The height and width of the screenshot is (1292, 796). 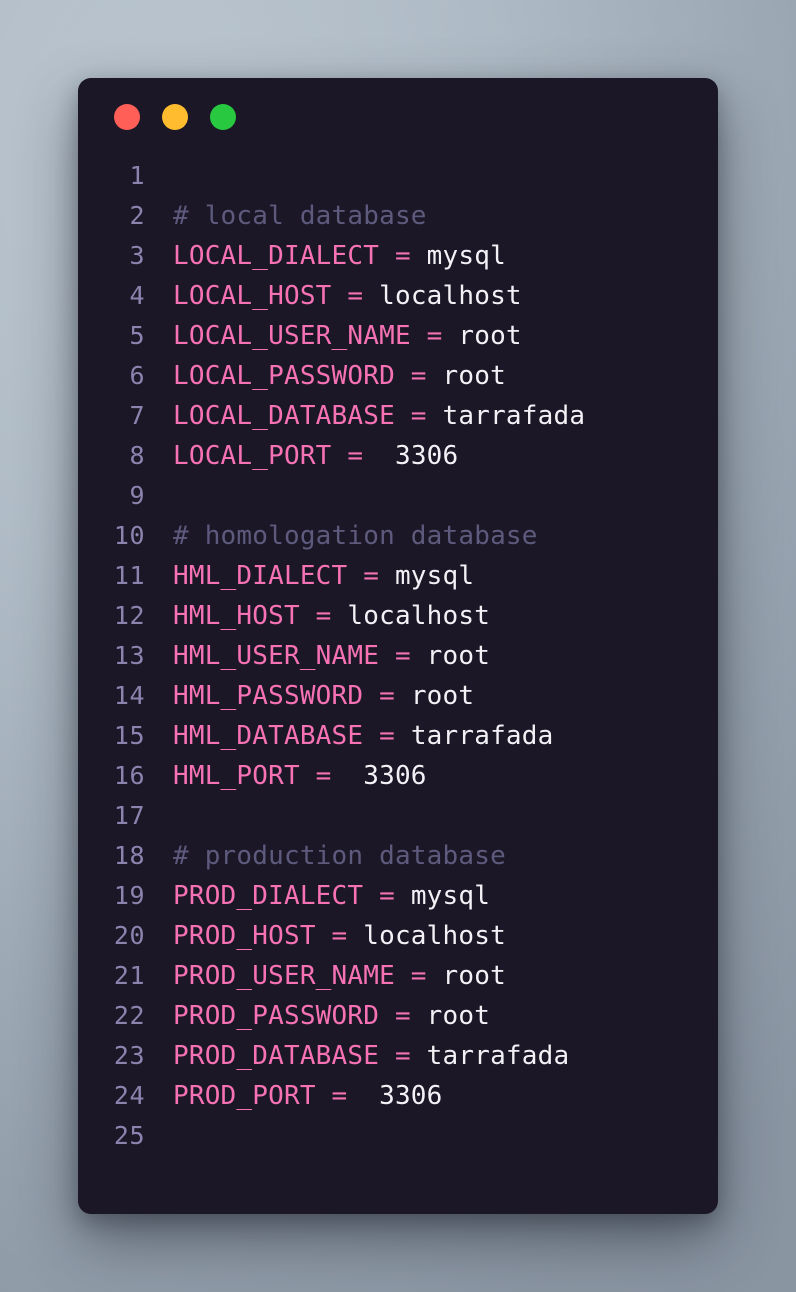 I want to click on code-line: 18 # production database, so click(x=398, y=856).